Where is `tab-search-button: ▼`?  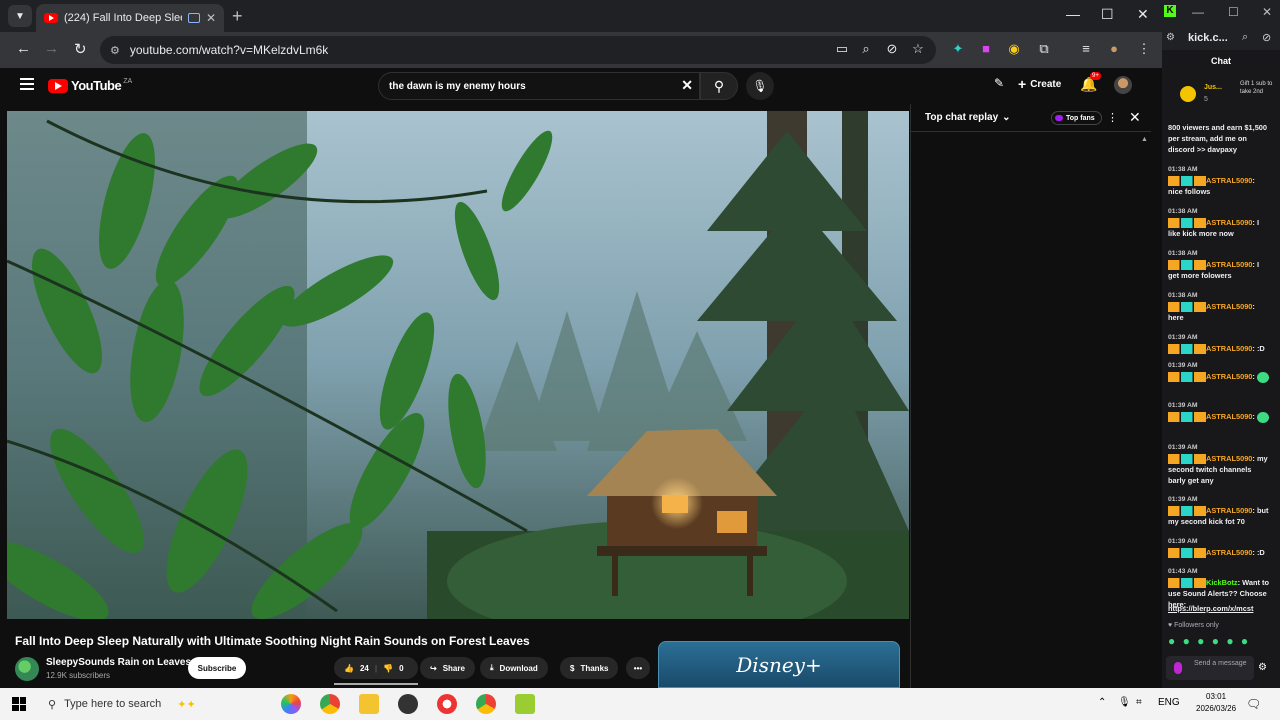
tab-search-button: ▼ is located at coordinates (20, 16).